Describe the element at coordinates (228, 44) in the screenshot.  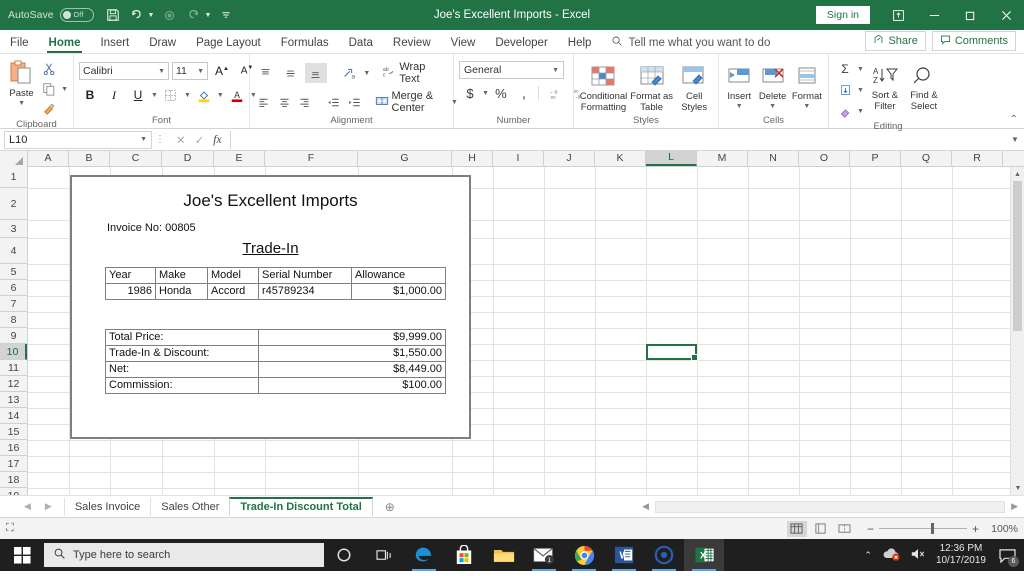
I see `tab-page-layout: Page Layout` at that location.